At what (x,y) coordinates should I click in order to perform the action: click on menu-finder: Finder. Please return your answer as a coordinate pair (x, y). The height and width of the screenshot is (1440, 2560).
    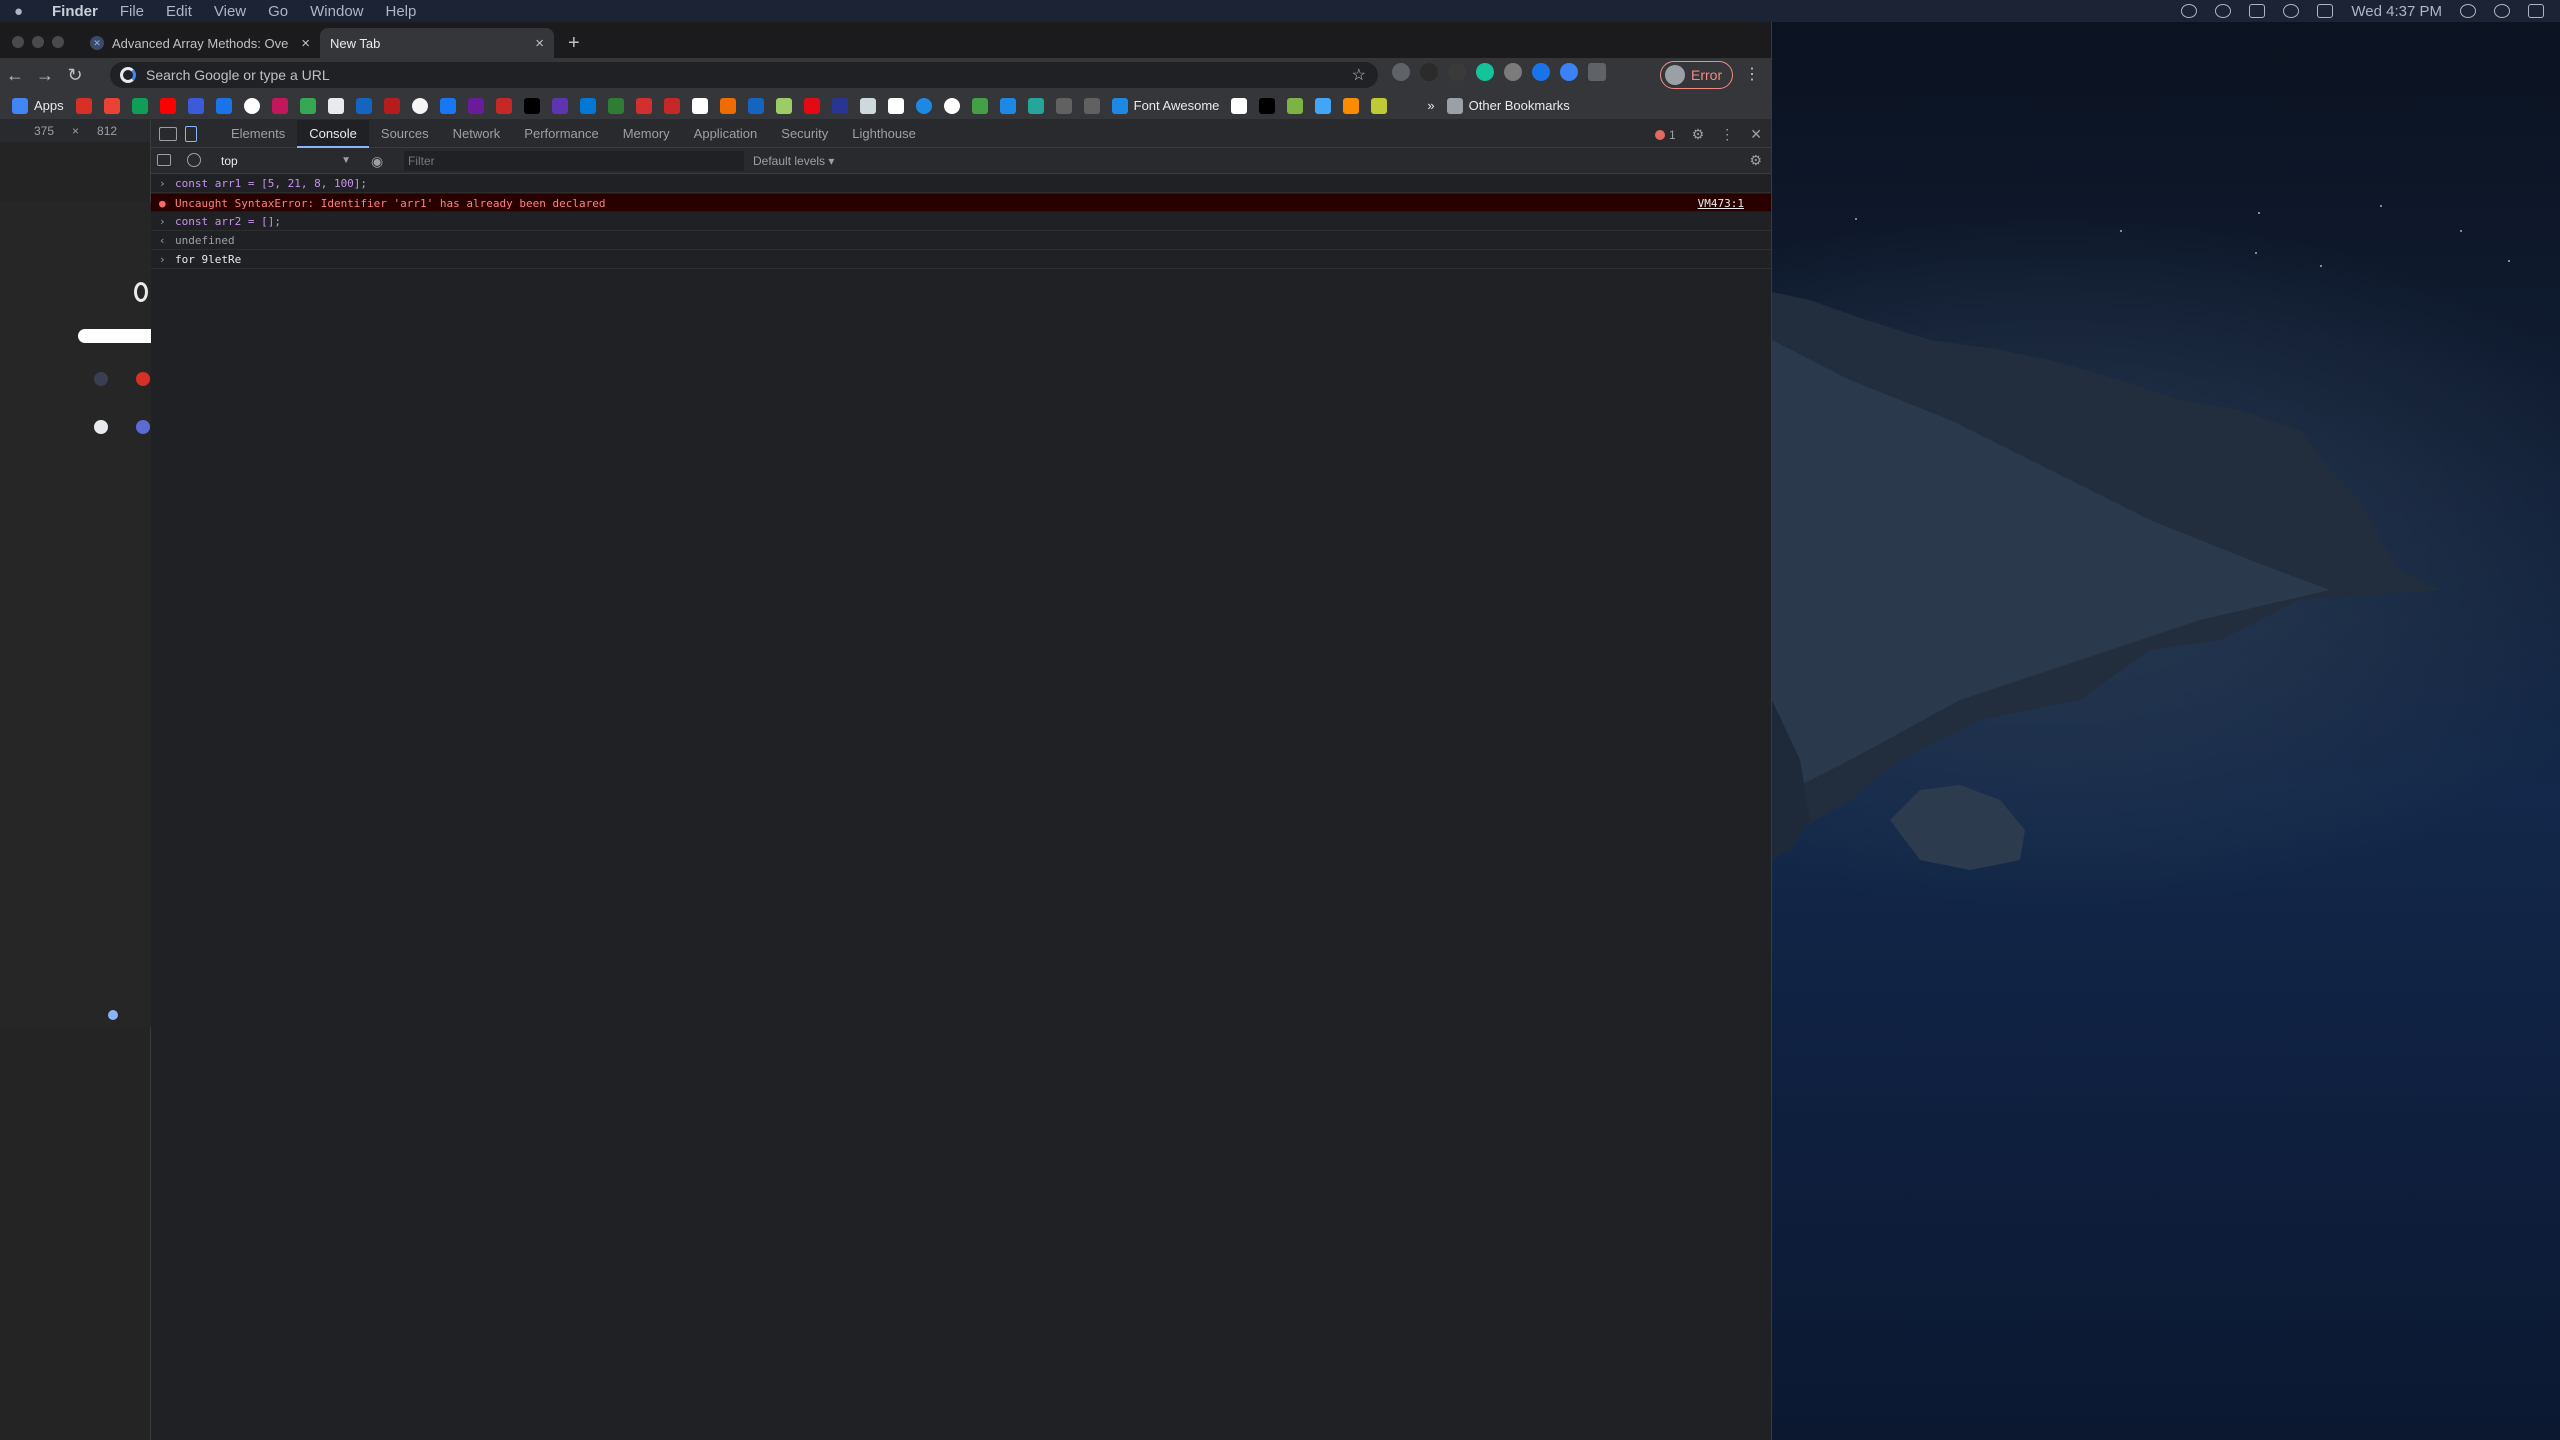
    Looking at the image, I should click on (75, 11).